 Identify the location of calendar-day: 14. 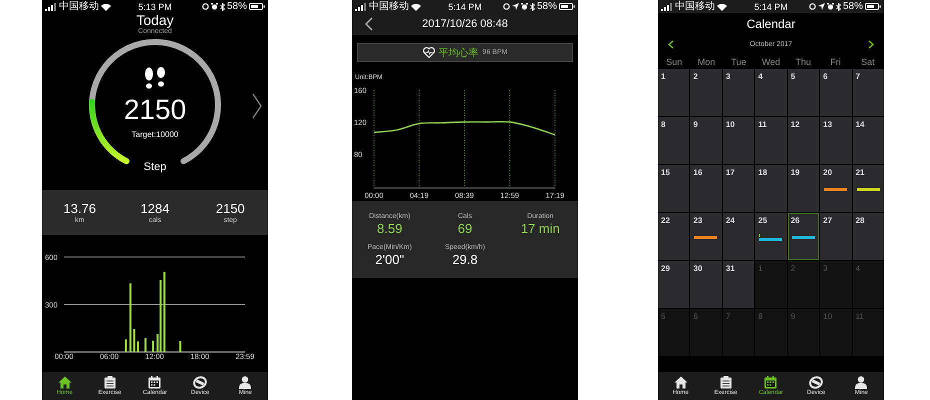
(868, 140).